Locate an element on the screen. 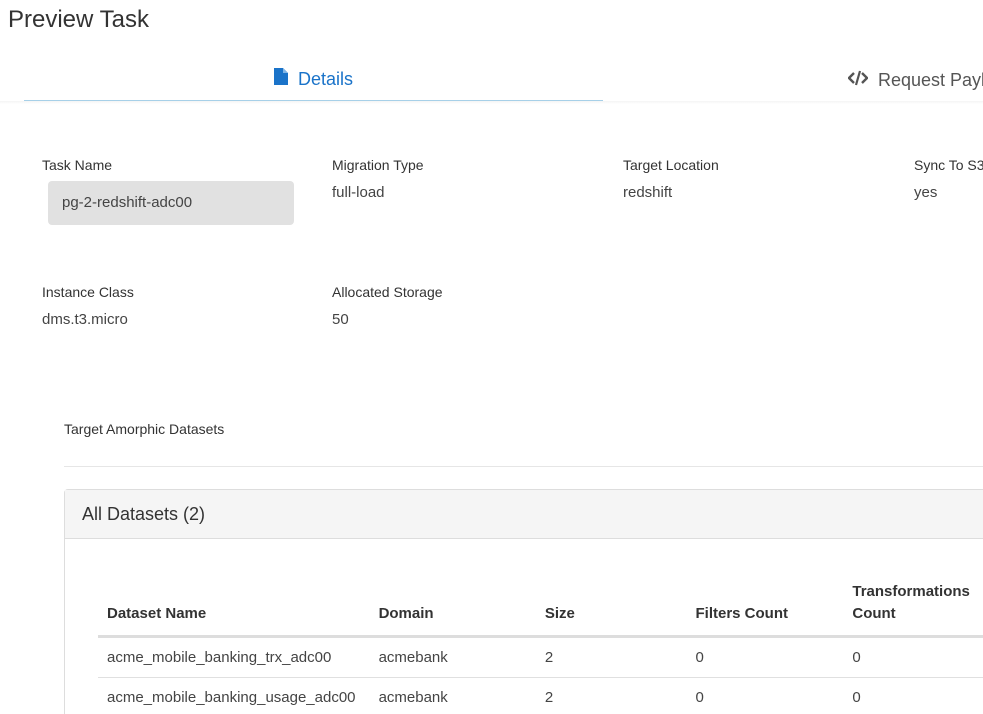 The image size is (983, 714). migration-type-label: Migration Type is located at coordinates (378, 165).